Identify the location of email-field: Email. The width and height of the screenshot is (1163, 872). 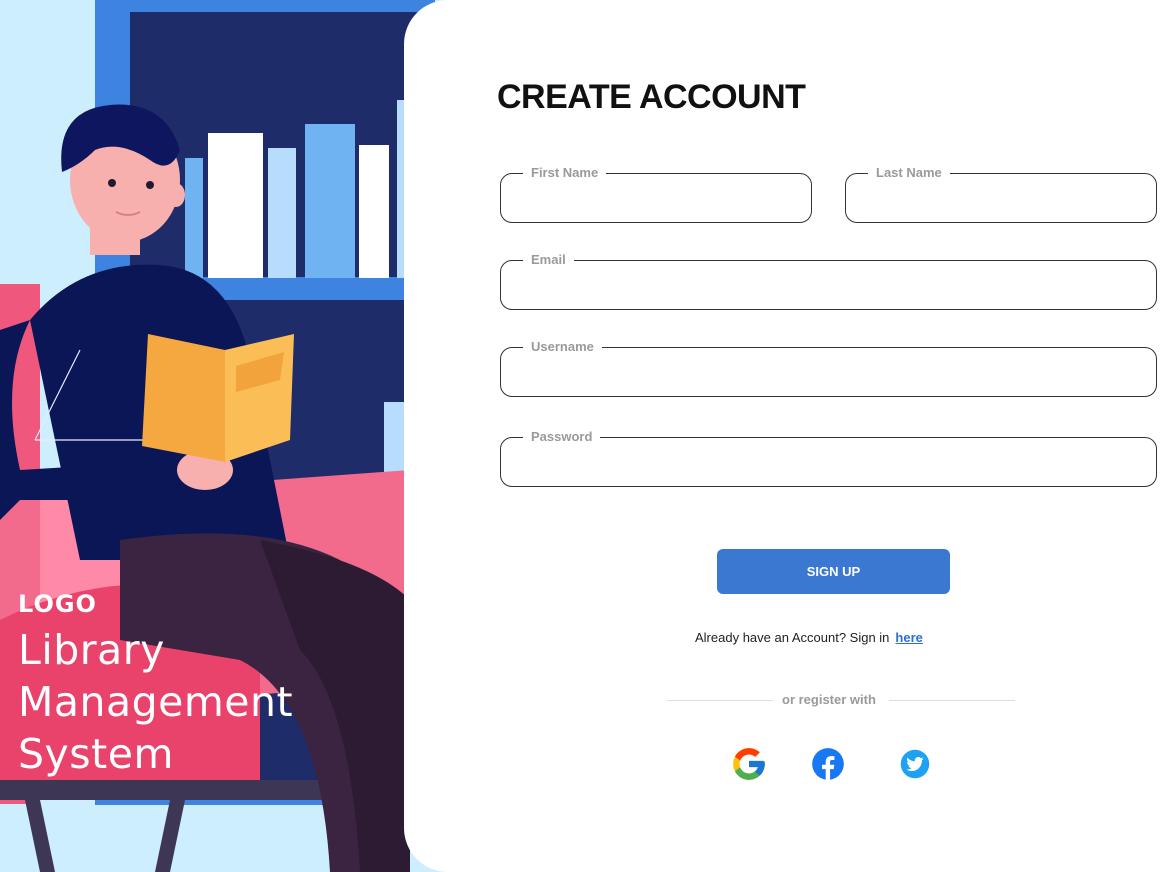
(828, 280).